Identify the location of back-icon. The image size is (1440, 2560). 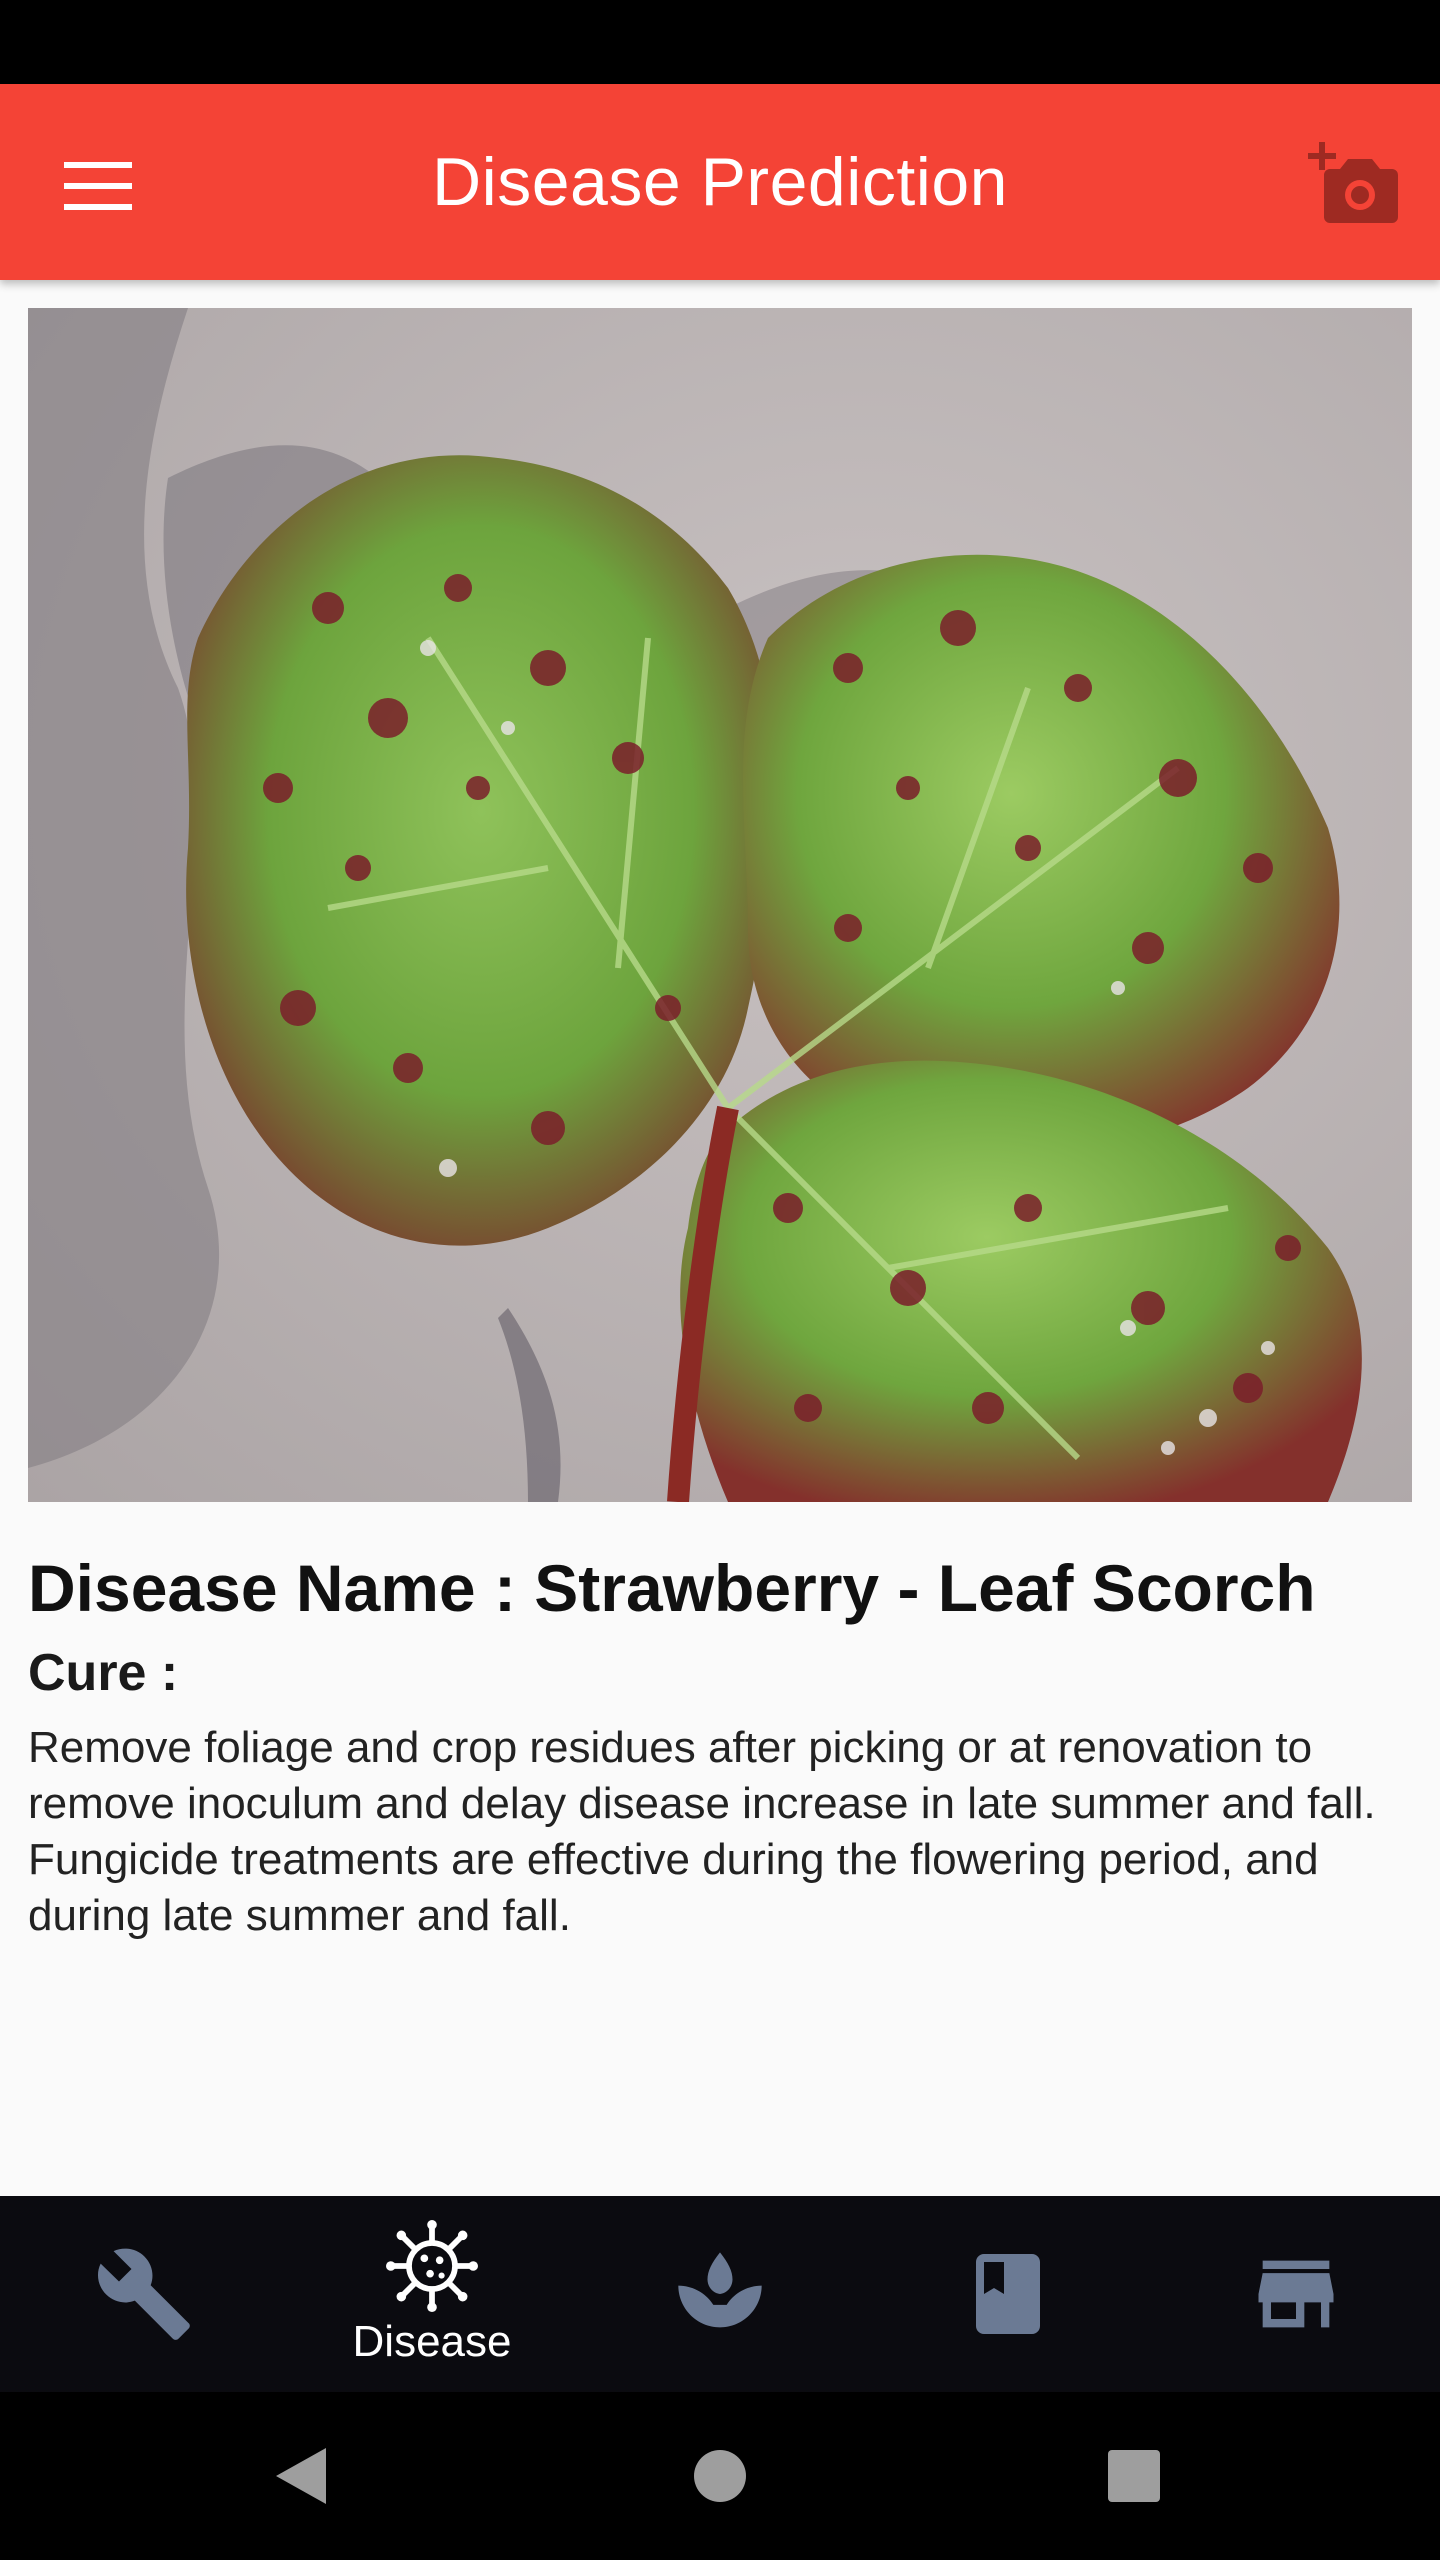
(301, 2476).